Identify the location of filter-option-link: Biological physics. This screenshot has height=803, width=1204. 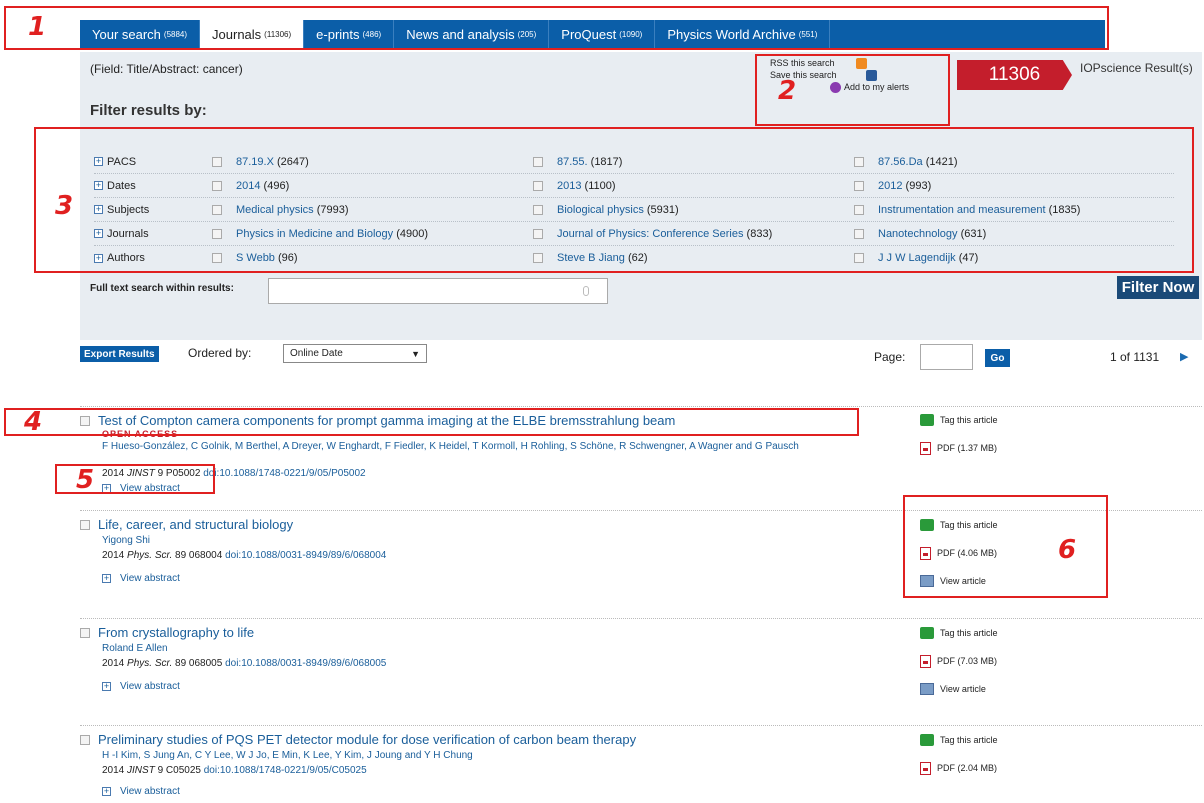
(600, 210).